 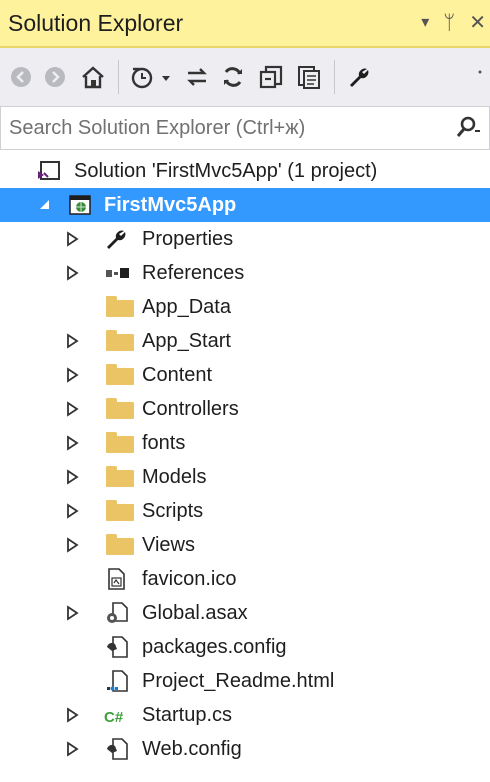 What do you see at coordinates (233, 77) in the screenshot?
I see `refresh-icon` at bounding box center [233, 77].